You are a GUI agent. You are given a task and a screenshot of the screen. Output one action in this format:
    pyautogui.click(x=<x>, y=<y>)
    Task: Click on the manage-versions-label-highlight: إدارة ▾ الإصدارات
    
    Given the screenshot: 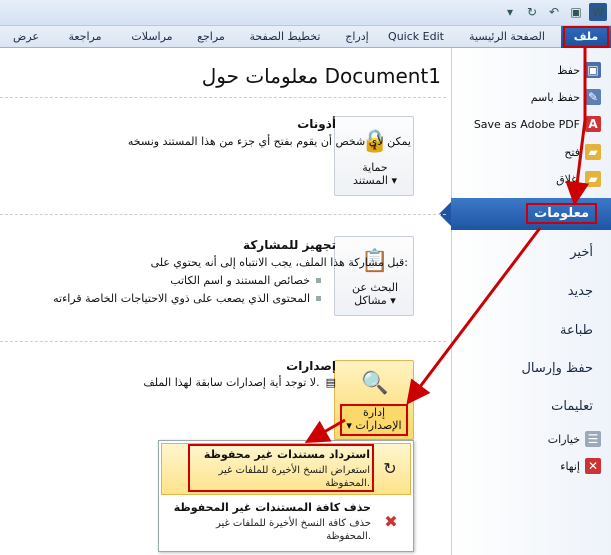 What is the action you would take?
    pyautogui.click(x=374, y=420)
    